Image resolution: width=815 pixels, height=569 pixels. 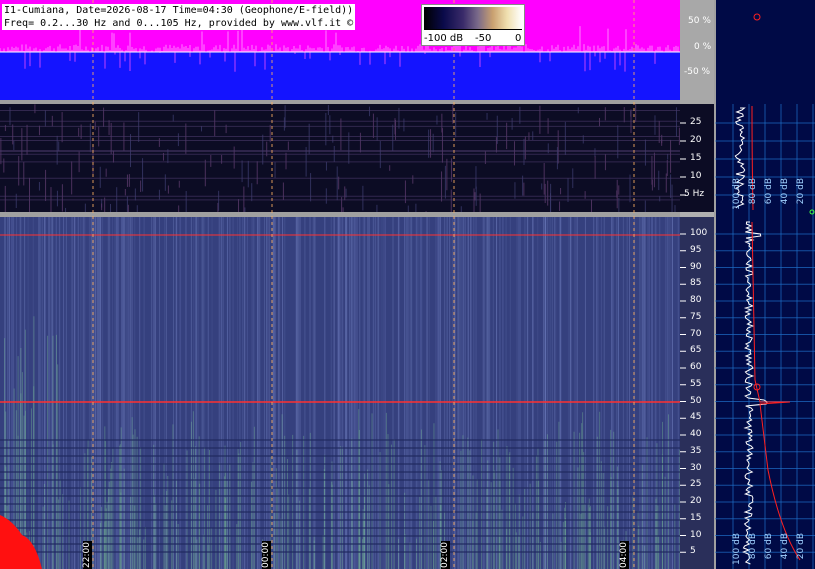 I want to click on high-freq-label: 60, so click(x=696, y=367).